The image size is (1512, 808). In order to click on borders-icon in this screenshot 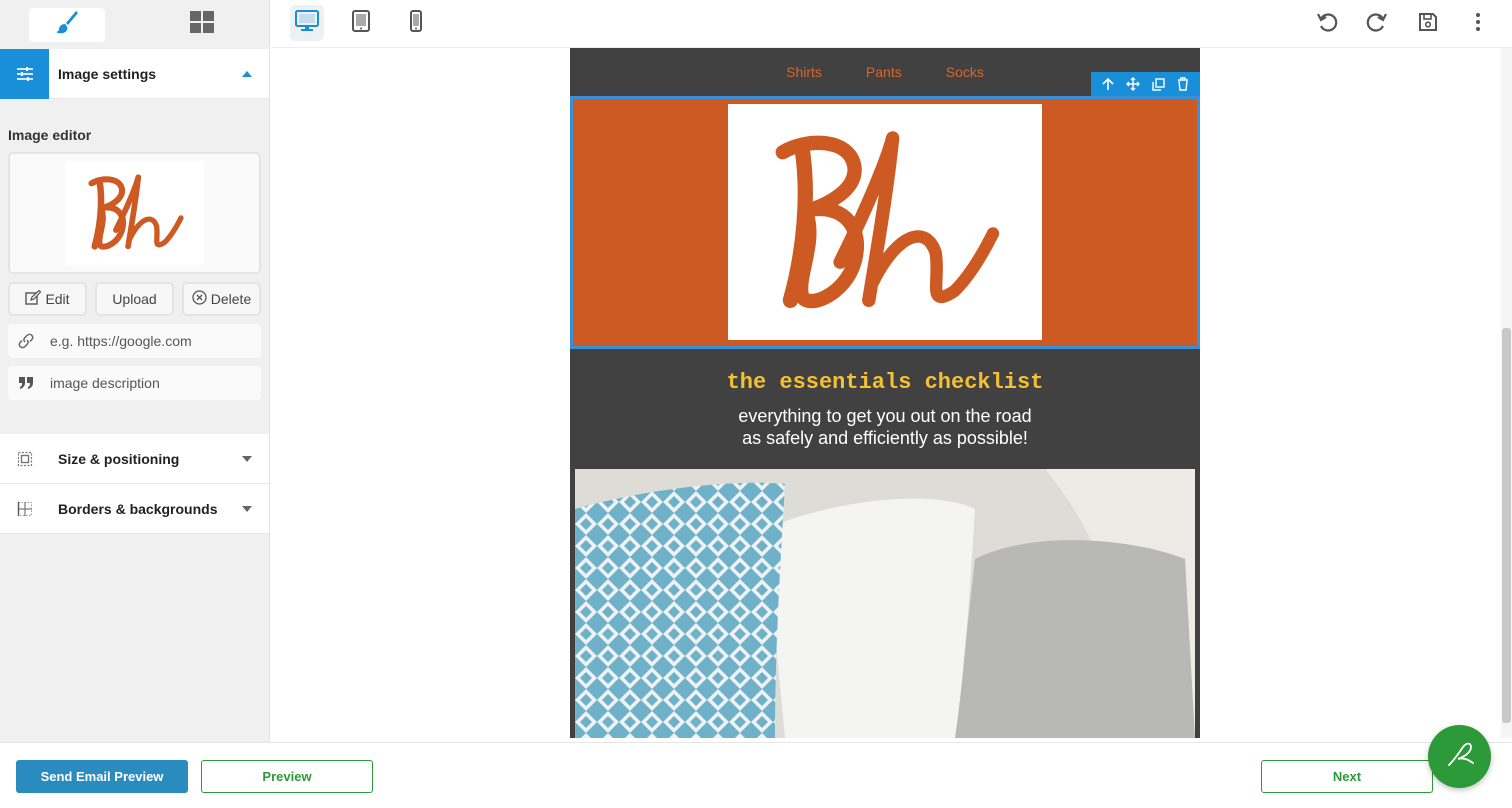, I will do `click(24, 509)`.